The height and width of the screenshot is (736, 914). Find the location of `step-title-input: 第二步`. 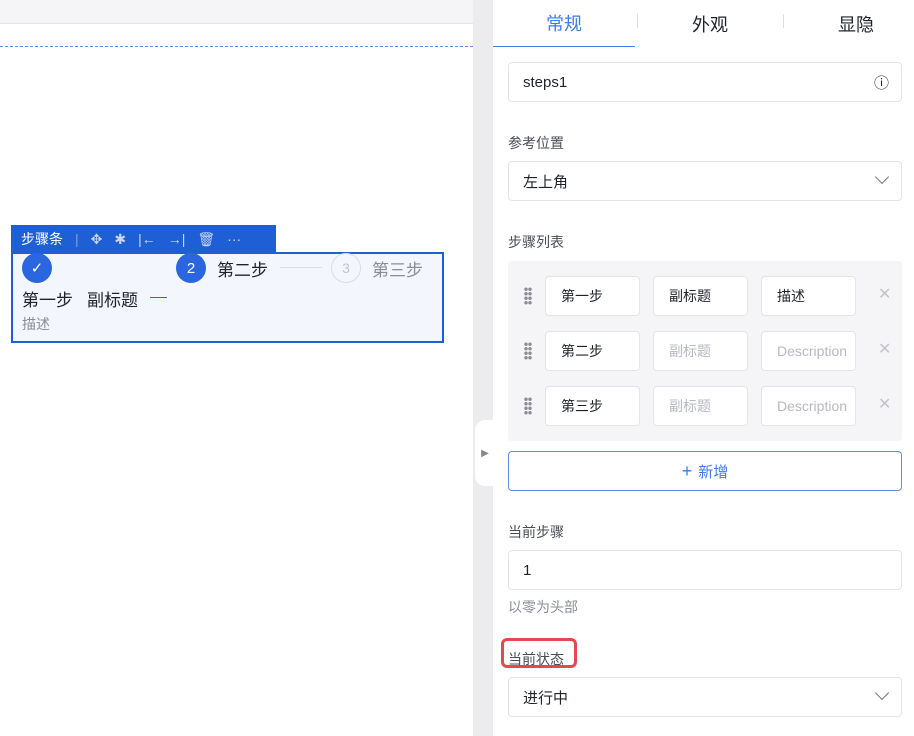

step-title-input: 第二步 is located at coordinates (592, 351).